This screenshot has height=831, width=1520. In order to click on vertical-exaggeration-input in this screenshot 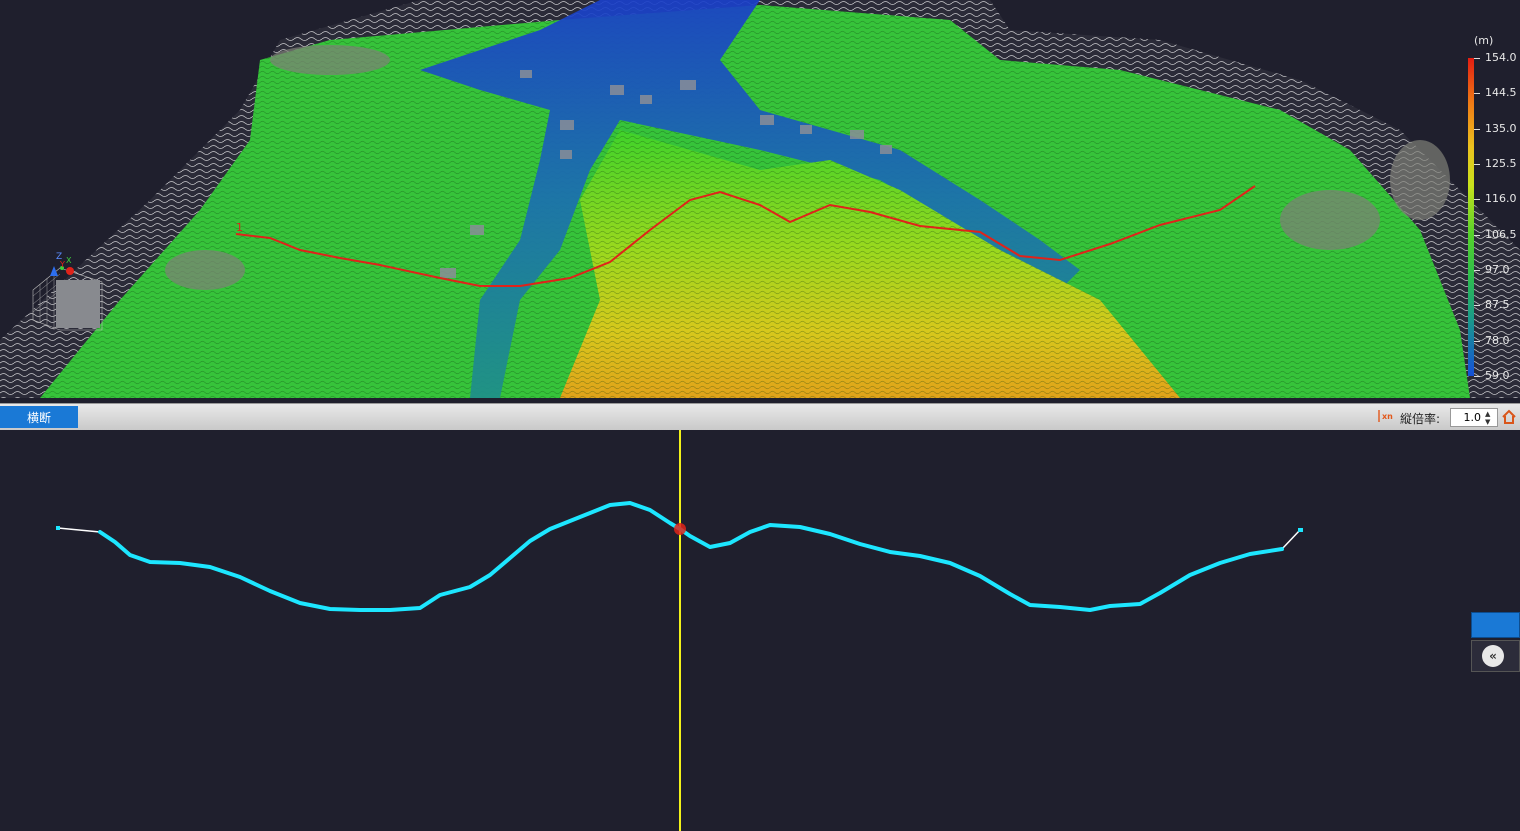, I will do `click(1467, 417)`.